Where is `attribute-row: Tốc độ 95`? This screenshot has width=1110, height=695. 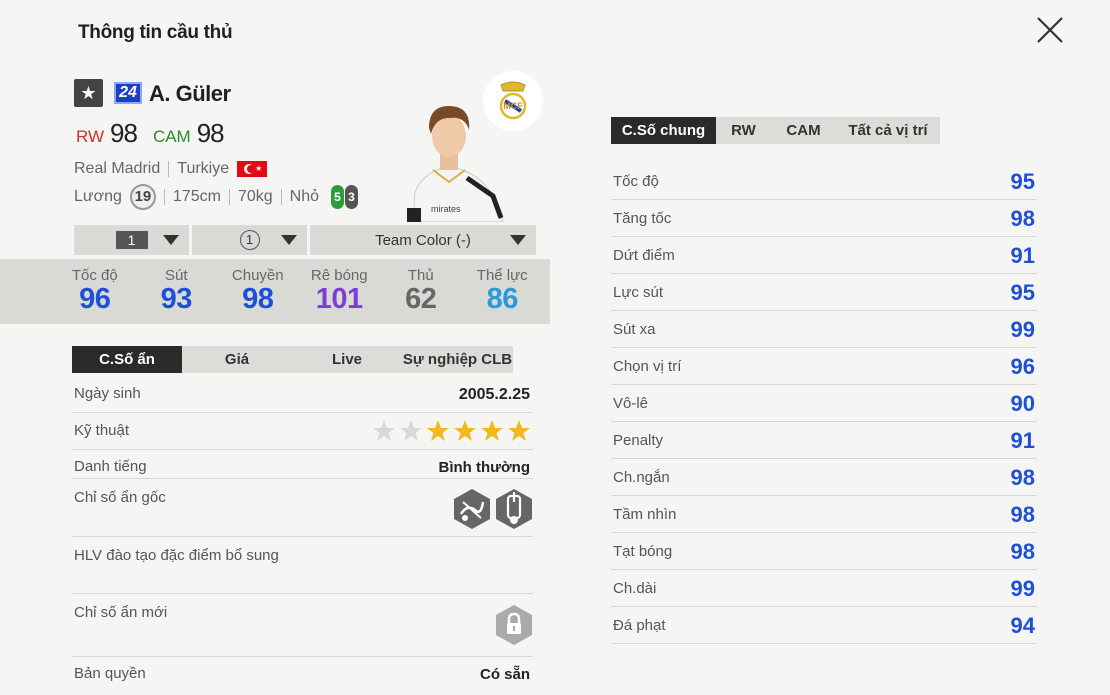
attribute-row: Tốc độ 95 is located at coordinates (824, 181).